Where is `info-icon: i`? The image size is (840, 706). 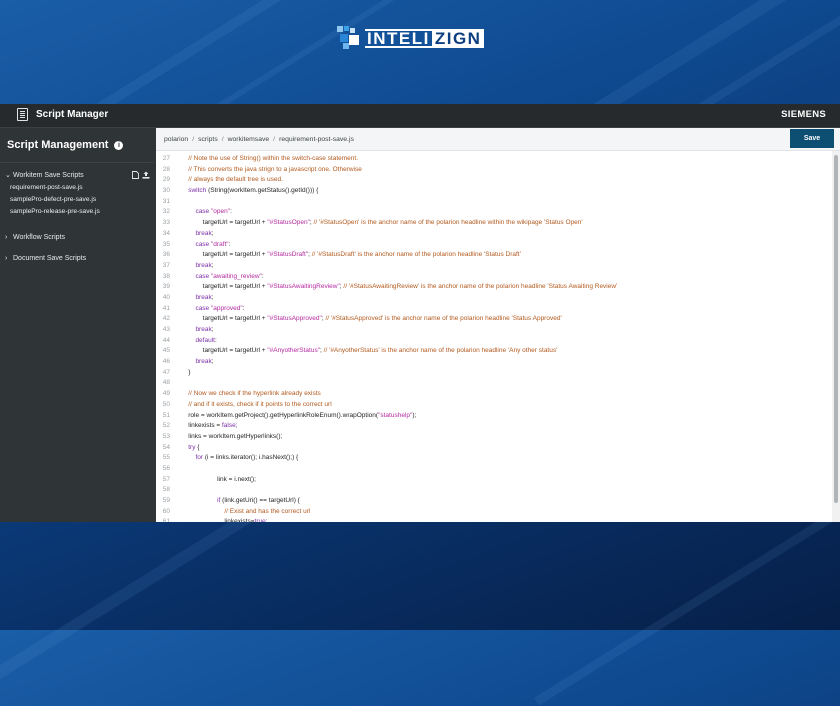
info-icon: i is located at coordinates (119, 145).